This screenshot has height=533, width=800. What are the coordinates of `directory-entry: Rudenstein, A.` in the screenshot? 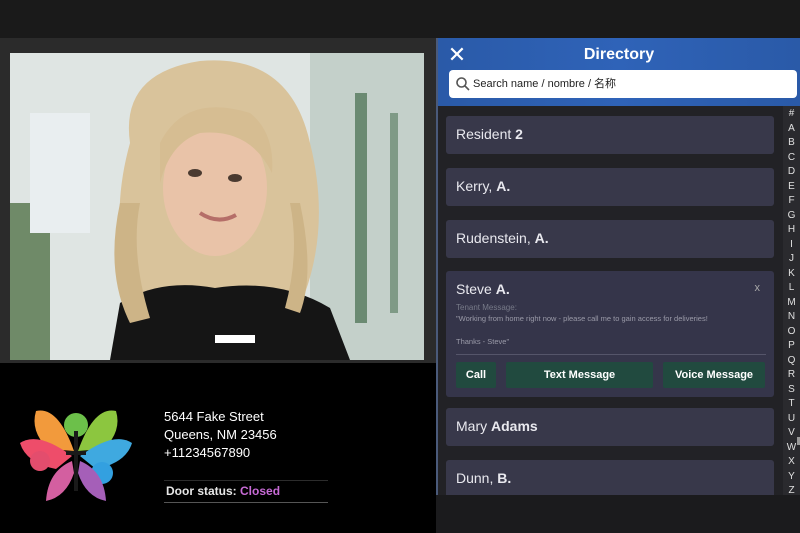 It's located at (610, 239).